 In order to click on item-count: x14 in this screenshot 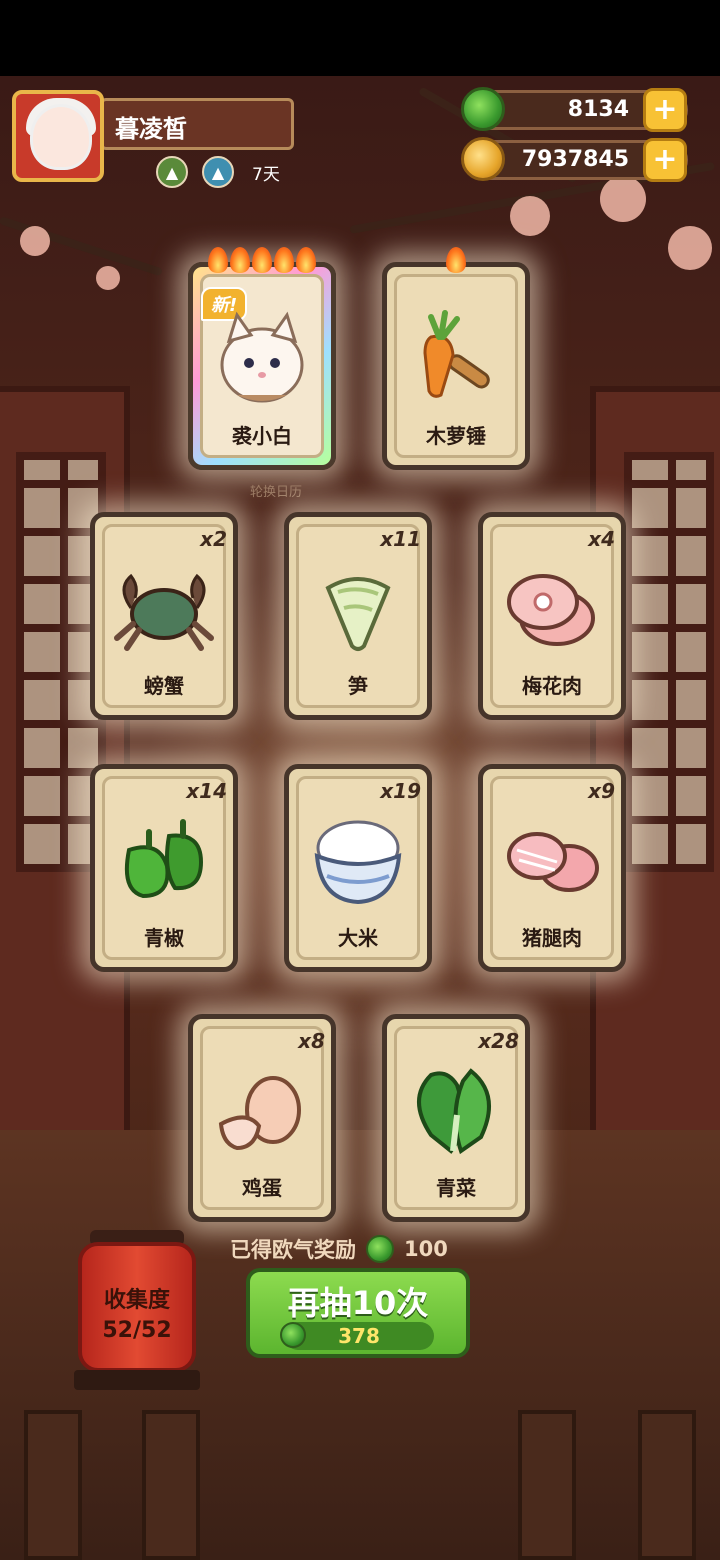, I will do `click(206, 791)`.